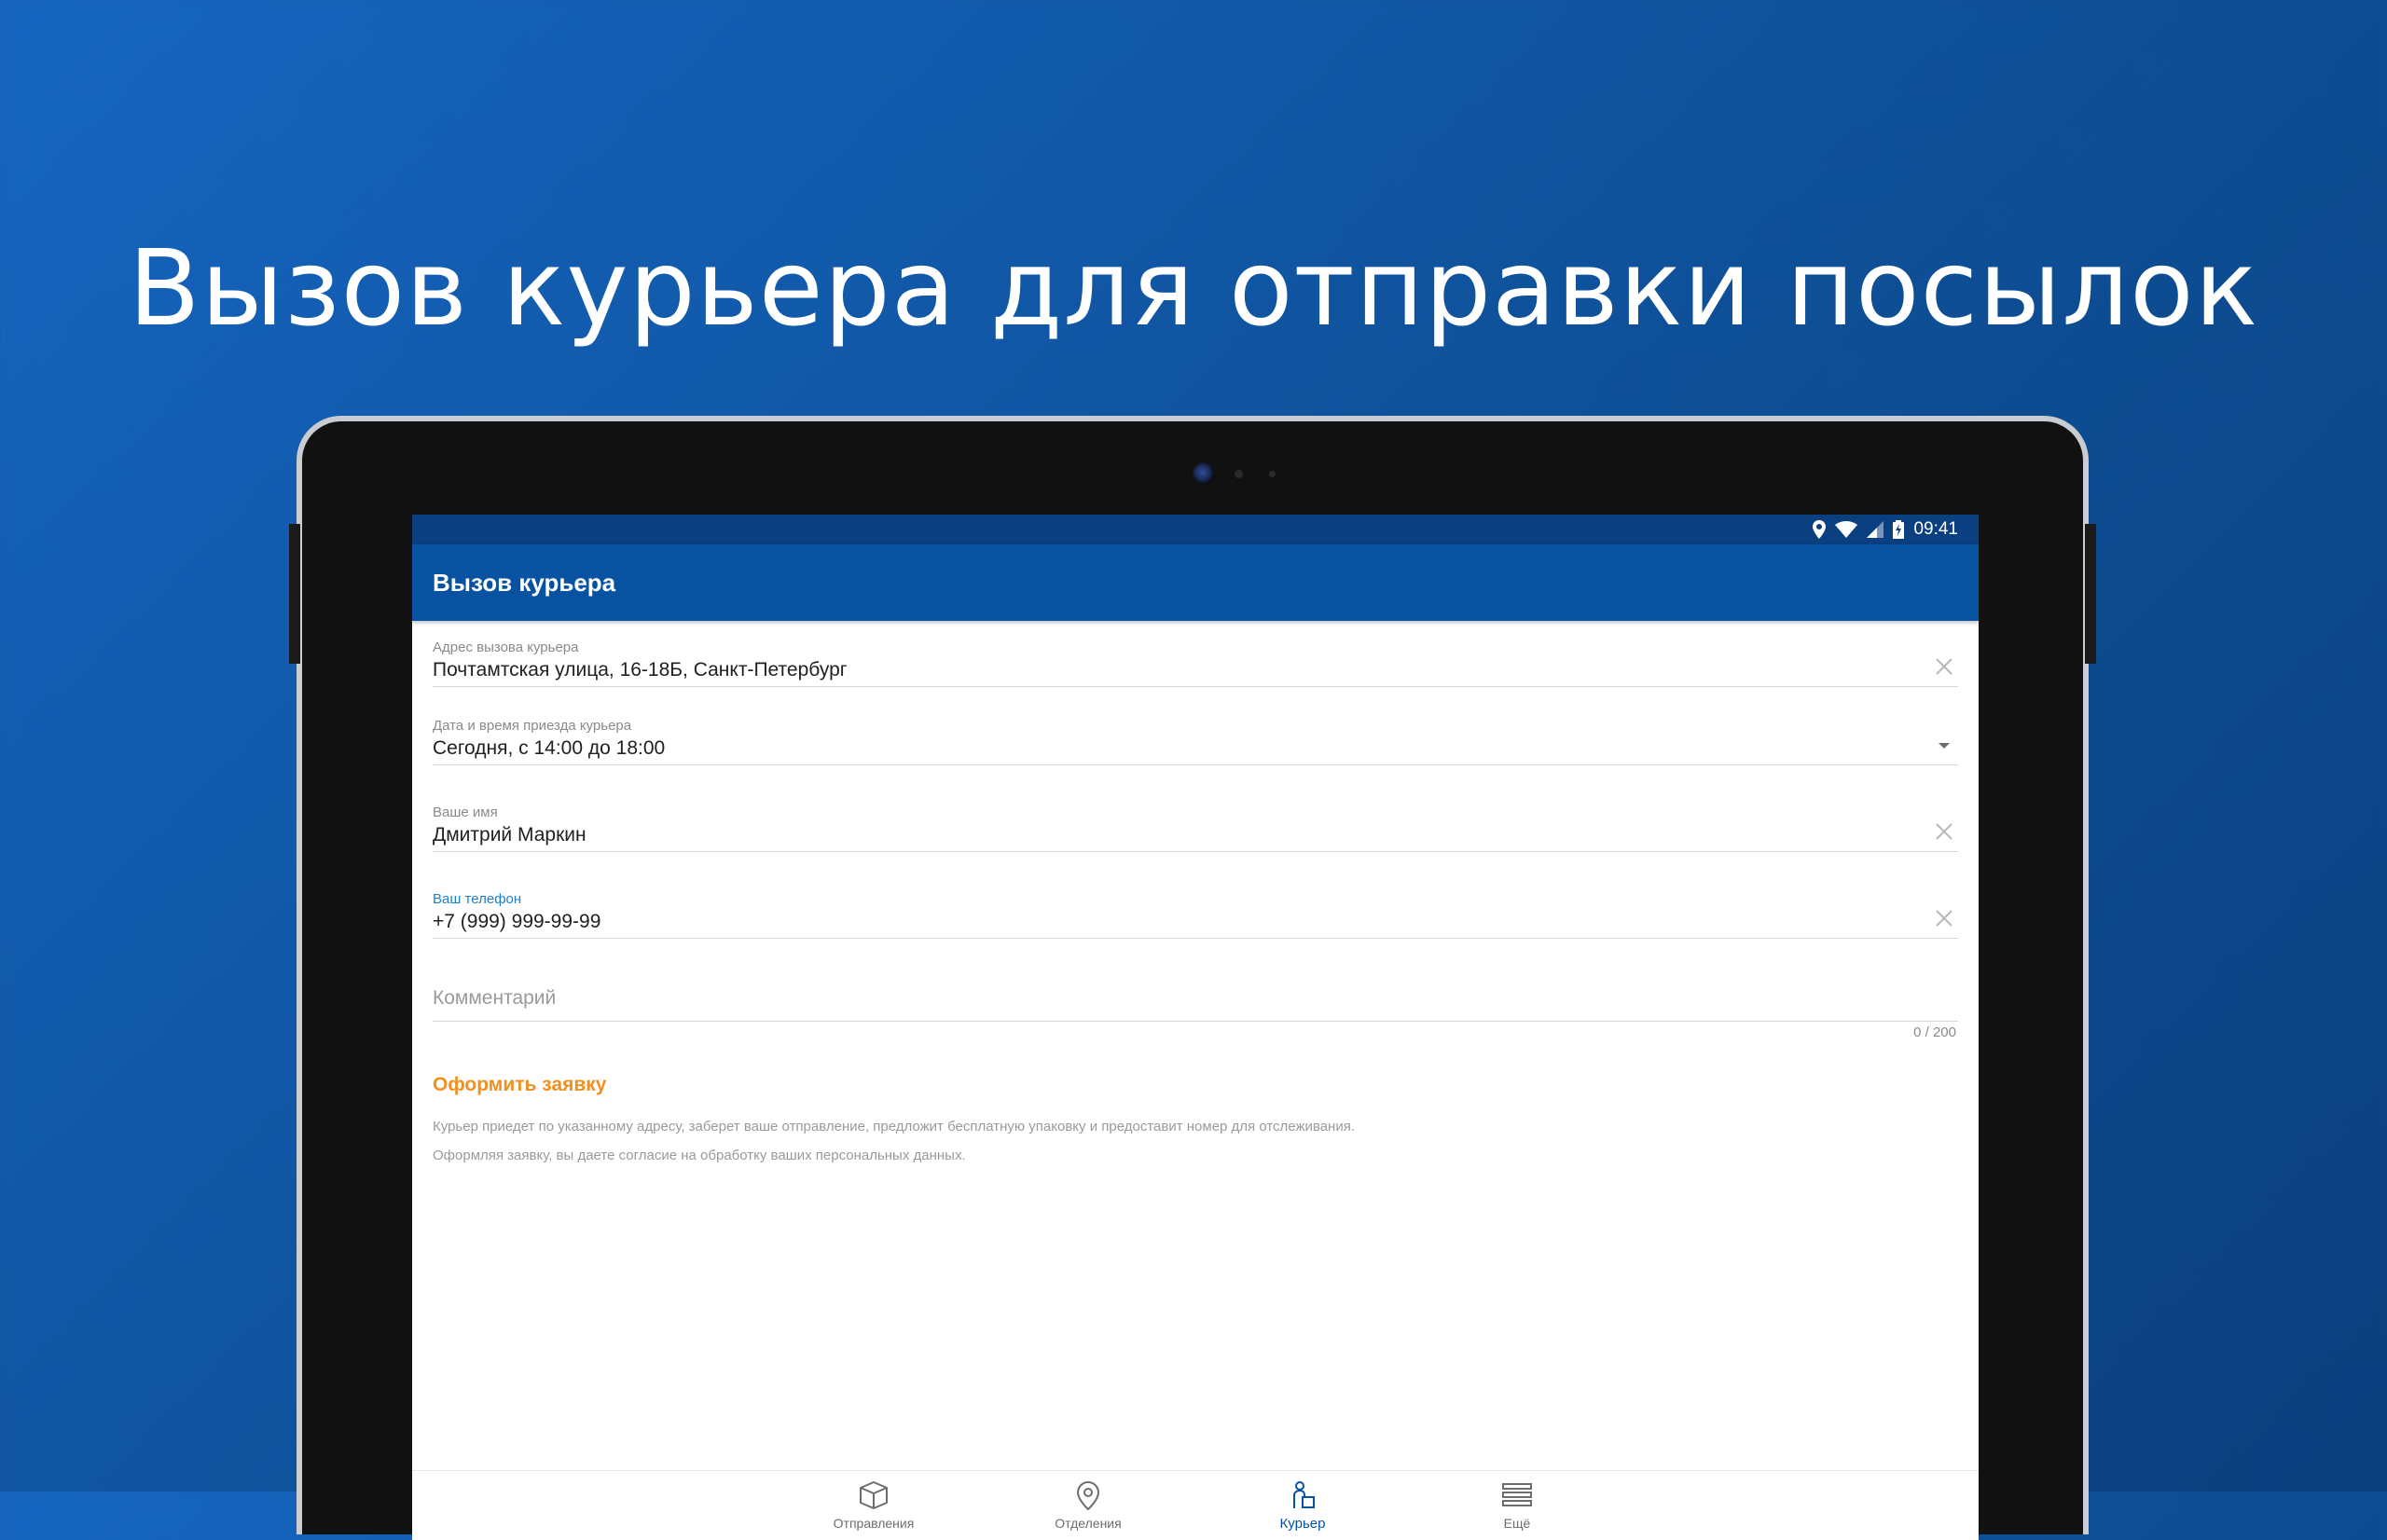 The image size is (2387, 1540). Describe the element at coordinates (1934, 1032) in the screenshot. I see `comment-counter: 0 / 200` at that location.